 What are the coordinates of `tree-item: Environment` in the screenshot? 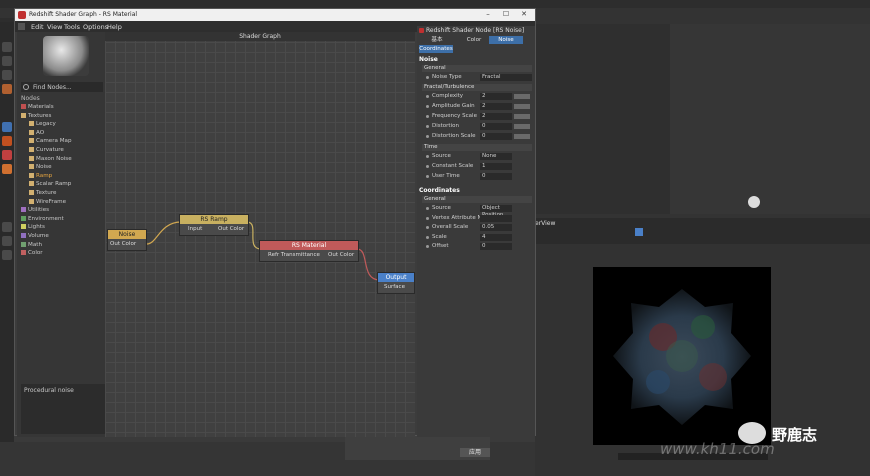 It's located at (42, 219).